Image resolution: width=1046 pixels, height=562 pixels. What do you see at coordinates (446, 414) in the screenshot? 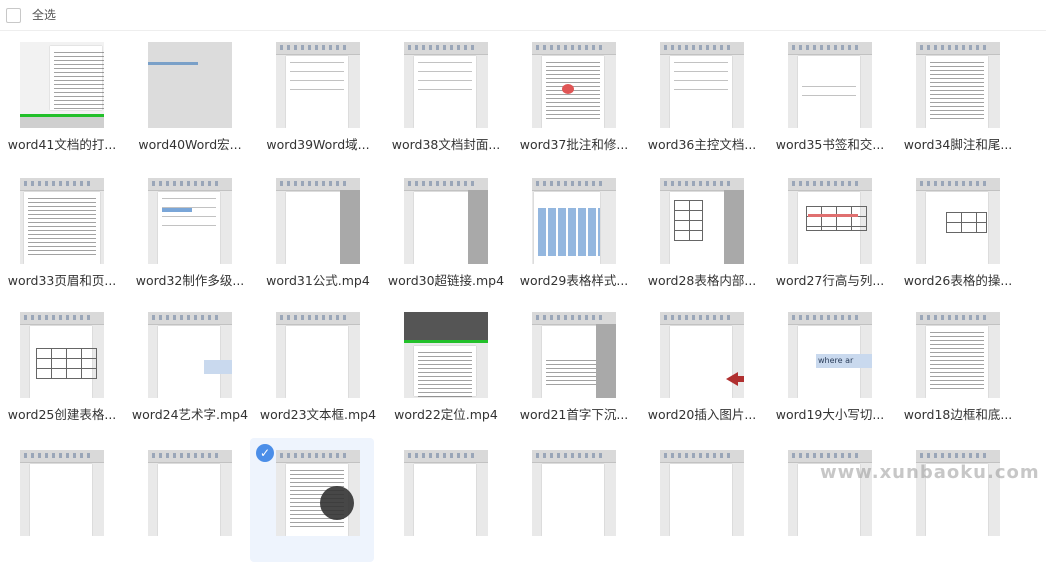
I see `file-name: word22定位.mp4` at bounding box center [446, 414].